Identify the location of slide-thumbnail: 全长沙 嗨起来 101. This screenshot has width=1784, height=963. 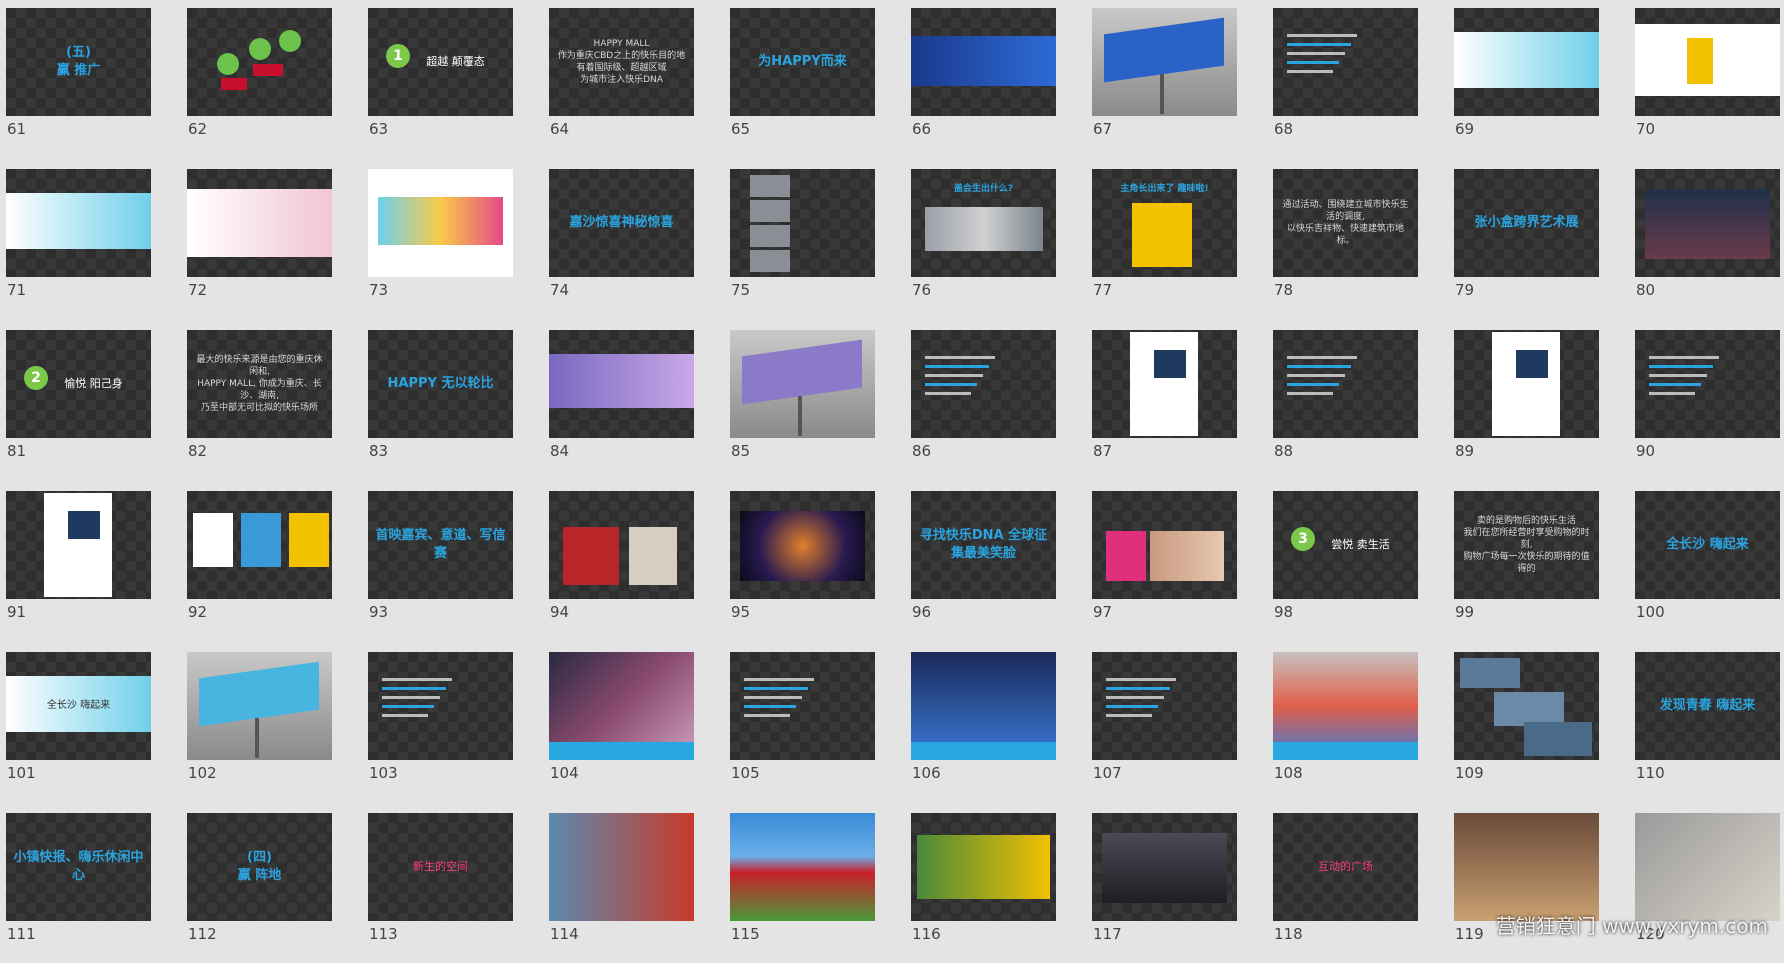
(78, 727).